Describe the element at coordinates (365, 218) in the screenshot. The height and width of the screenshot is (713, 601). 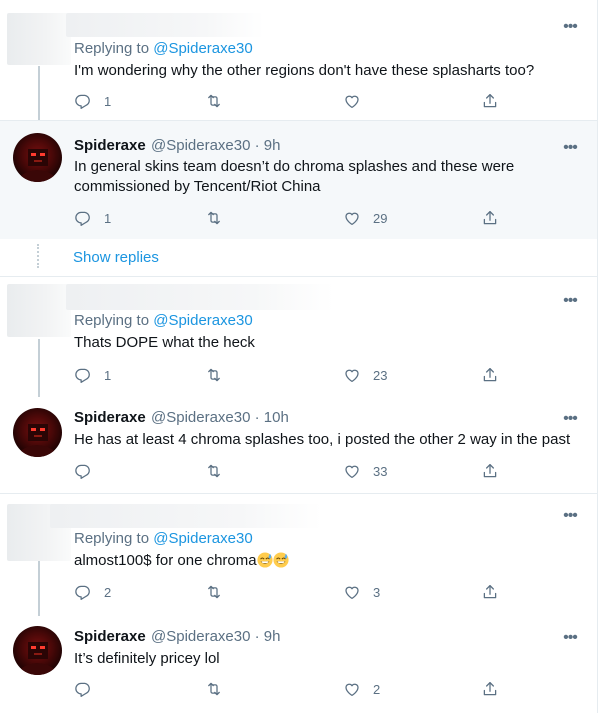
I see `like-button: 29` at that location.